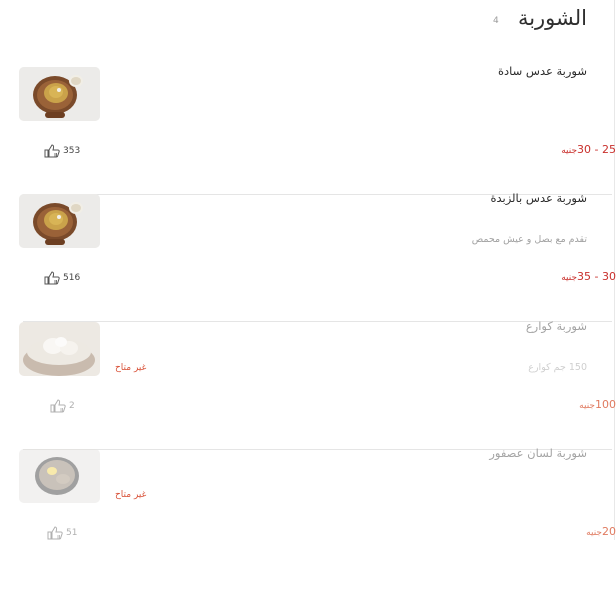  What do you see at coordinates (538, 198) in the screenshot?
I see `item-name: شوربة عدس بالزبدة` at bounding box center [538, 198].